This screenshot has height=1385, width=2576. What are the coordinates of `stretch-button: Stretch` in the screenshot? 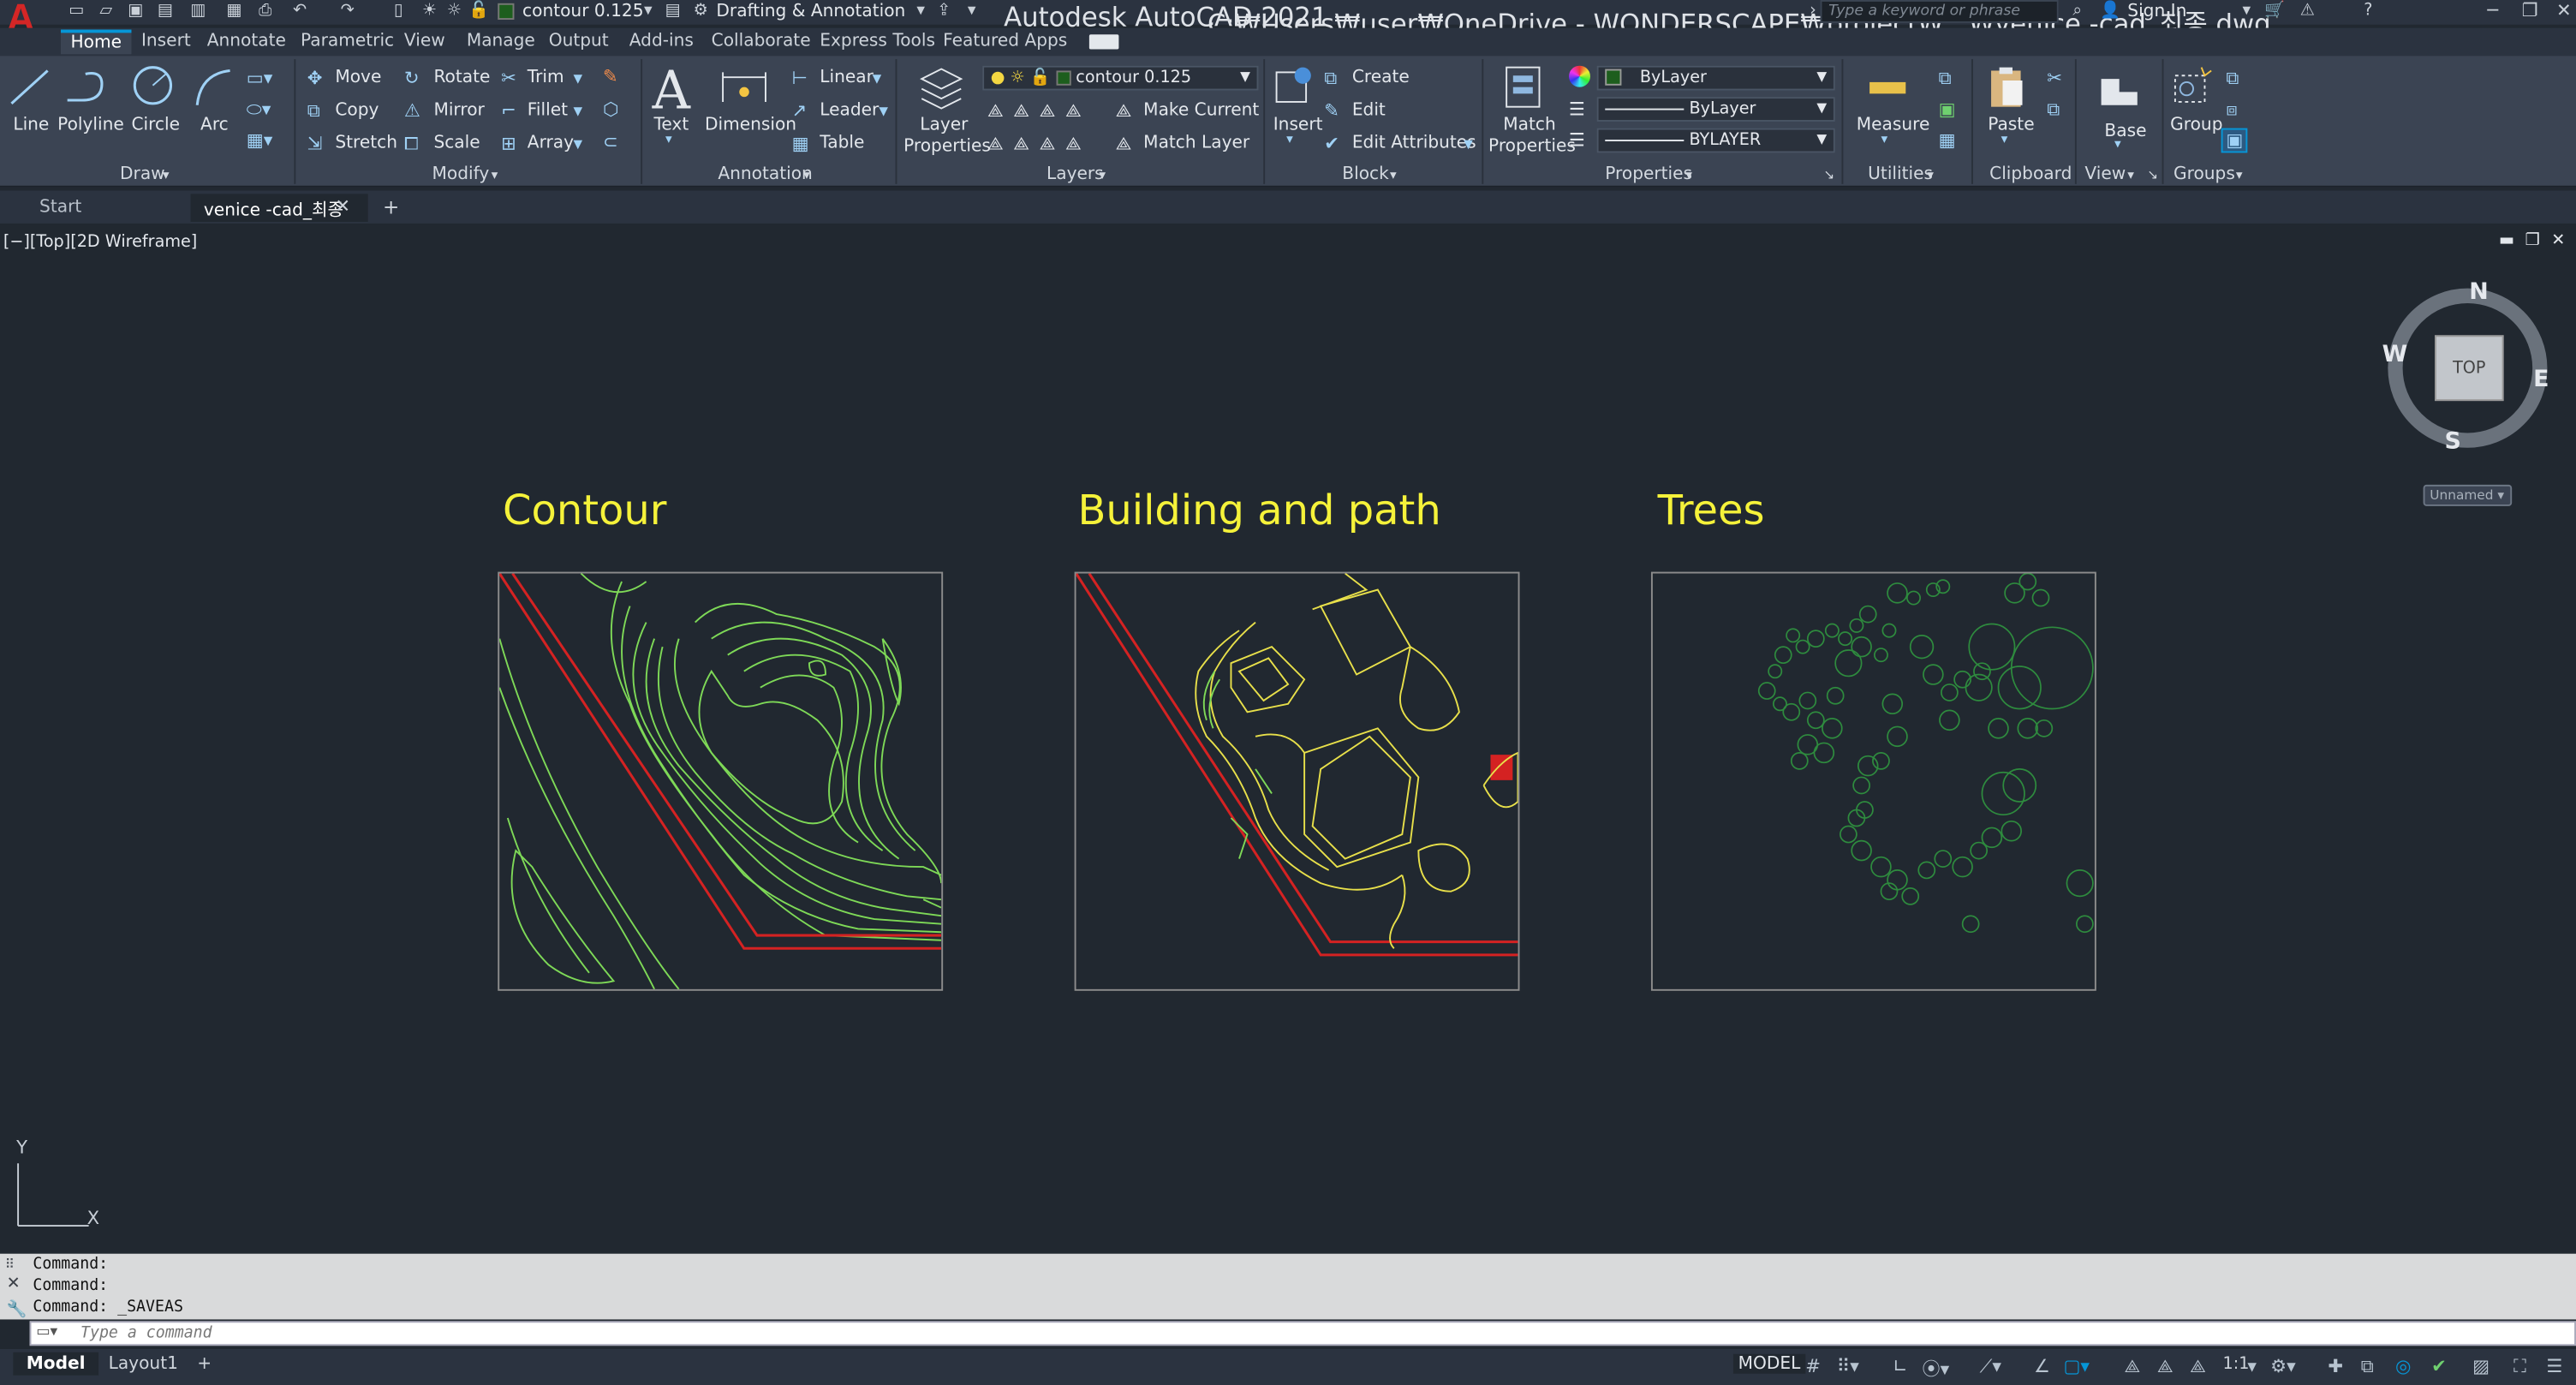 It's located at (366, 142).